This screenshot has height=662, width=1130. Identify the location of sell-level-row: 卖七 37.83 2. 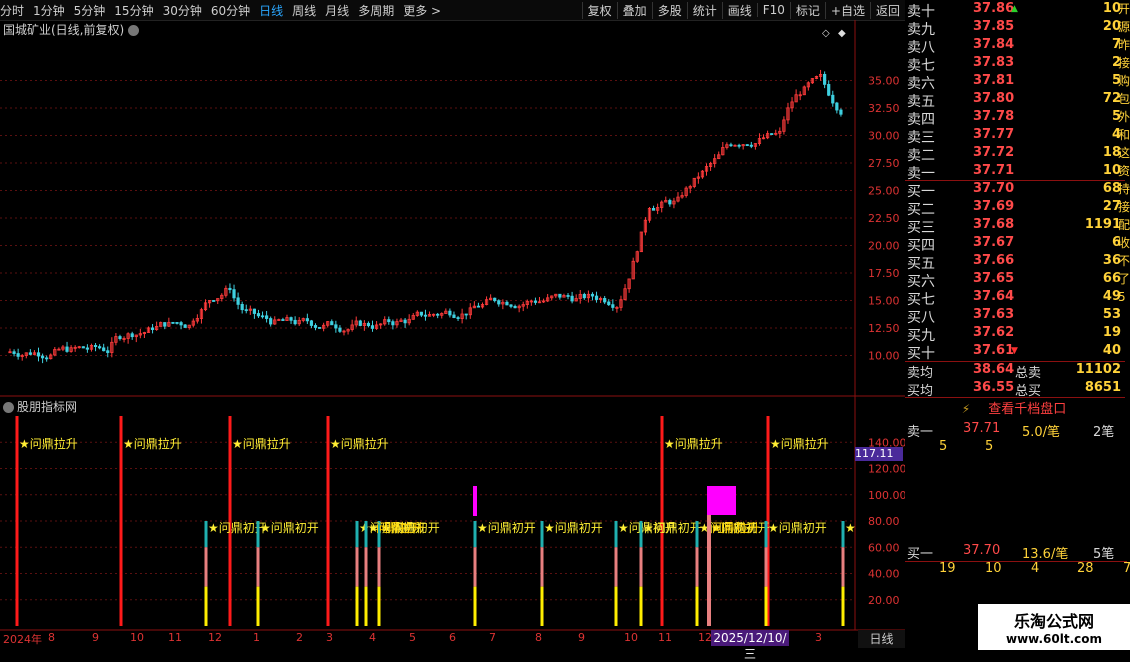
(1014, 64).